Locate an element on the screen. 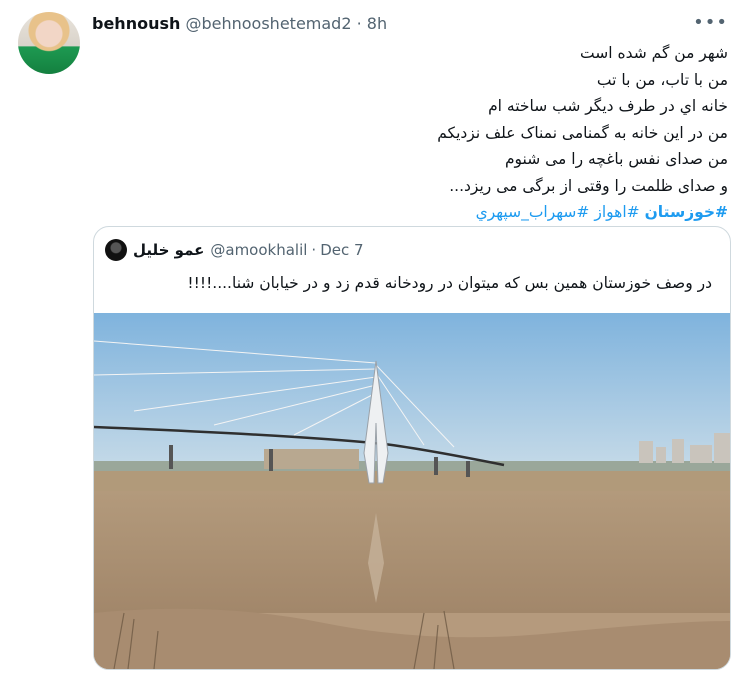 This screenshot has height=681, width=748. tweet-line: من صدای نفس باغچه را می شنوم is located at coordinates (616, 159).